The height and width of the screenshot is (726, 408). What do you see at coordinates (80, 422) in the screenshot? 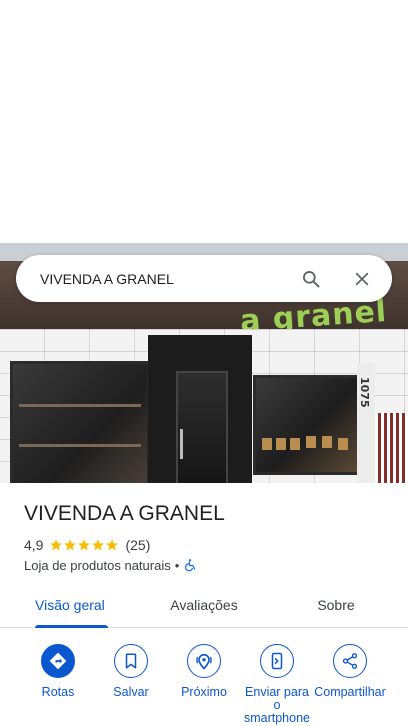
I see `shop-window-left` at bounding box center [80, 422].